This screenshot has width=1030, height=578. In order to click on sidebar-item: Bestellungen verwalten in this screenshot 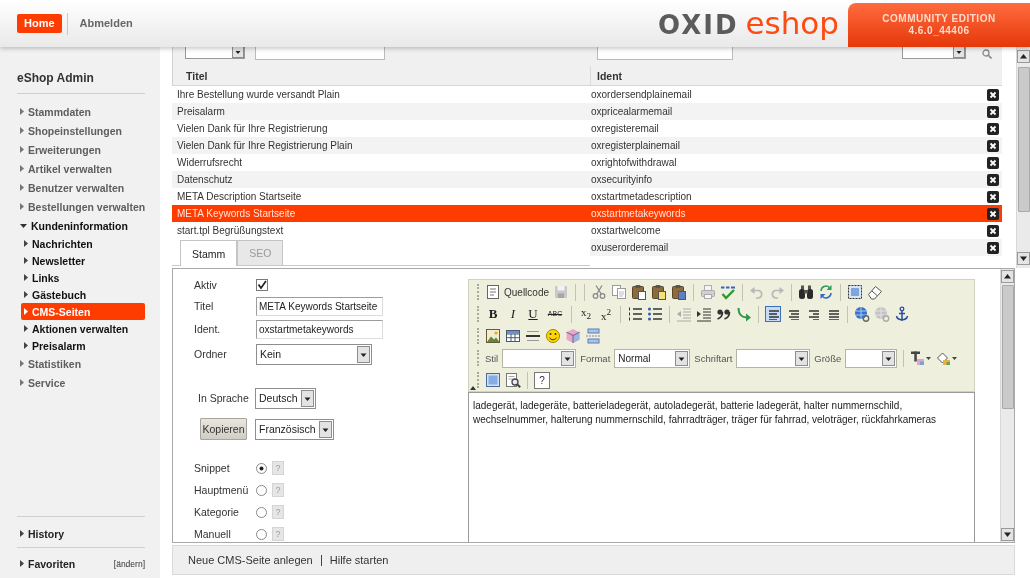, I will do `click(81, 206)`.